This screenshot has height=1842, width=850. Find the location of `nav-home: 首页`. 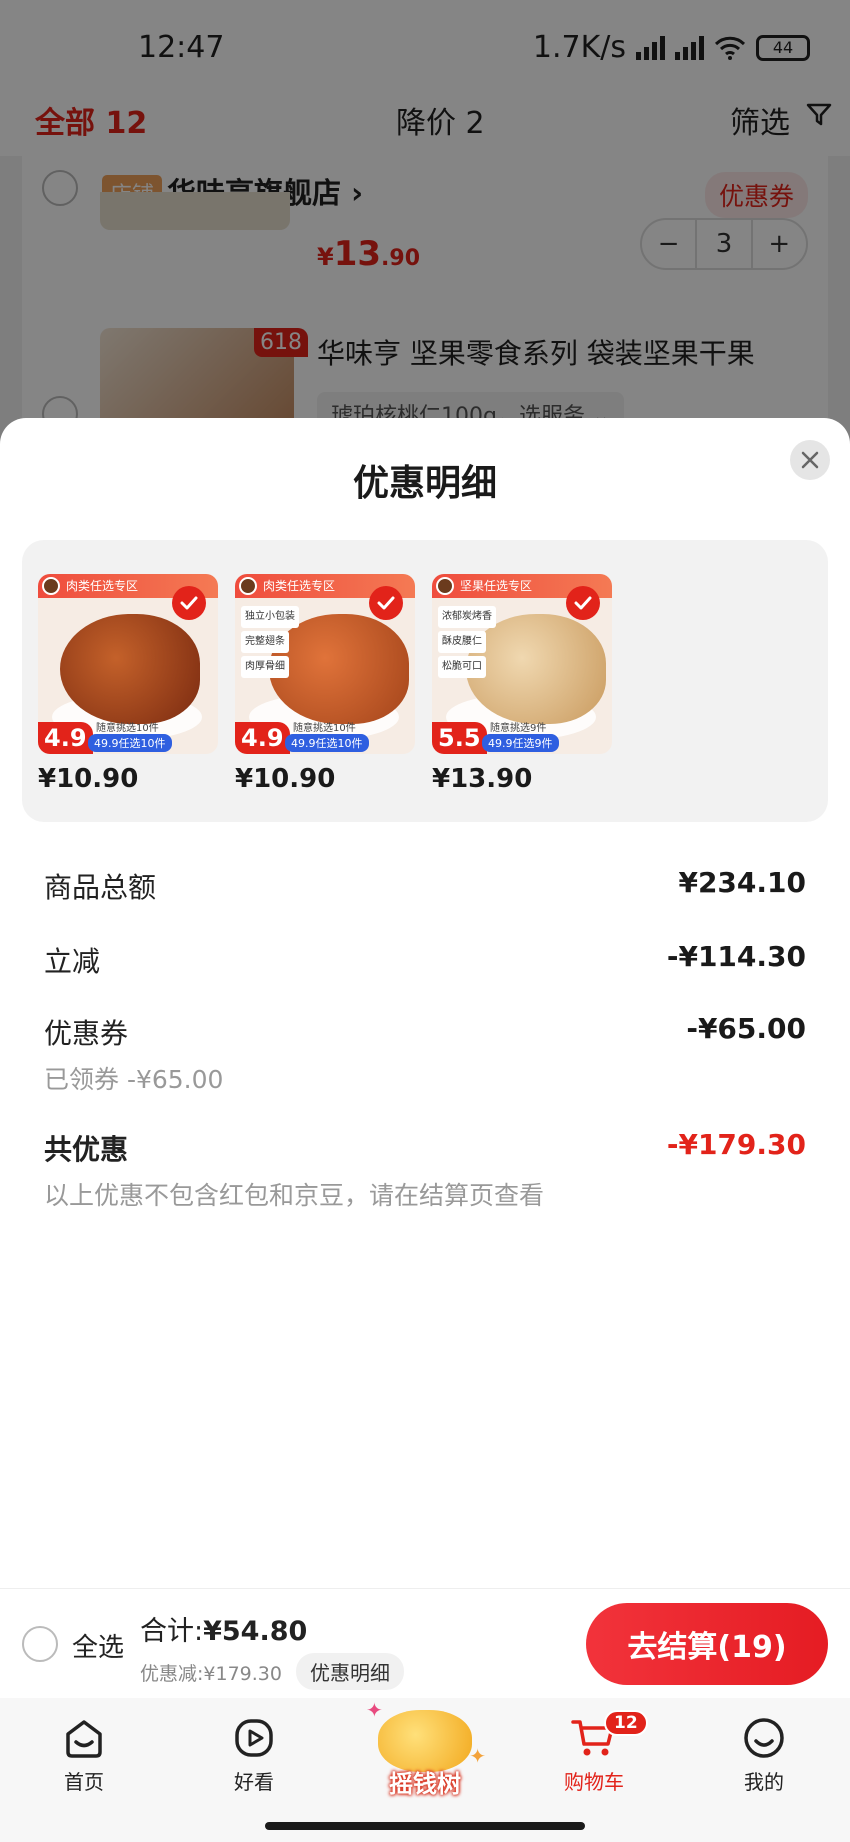

nav-home: 首页 is located at coordinates (84, 1755).